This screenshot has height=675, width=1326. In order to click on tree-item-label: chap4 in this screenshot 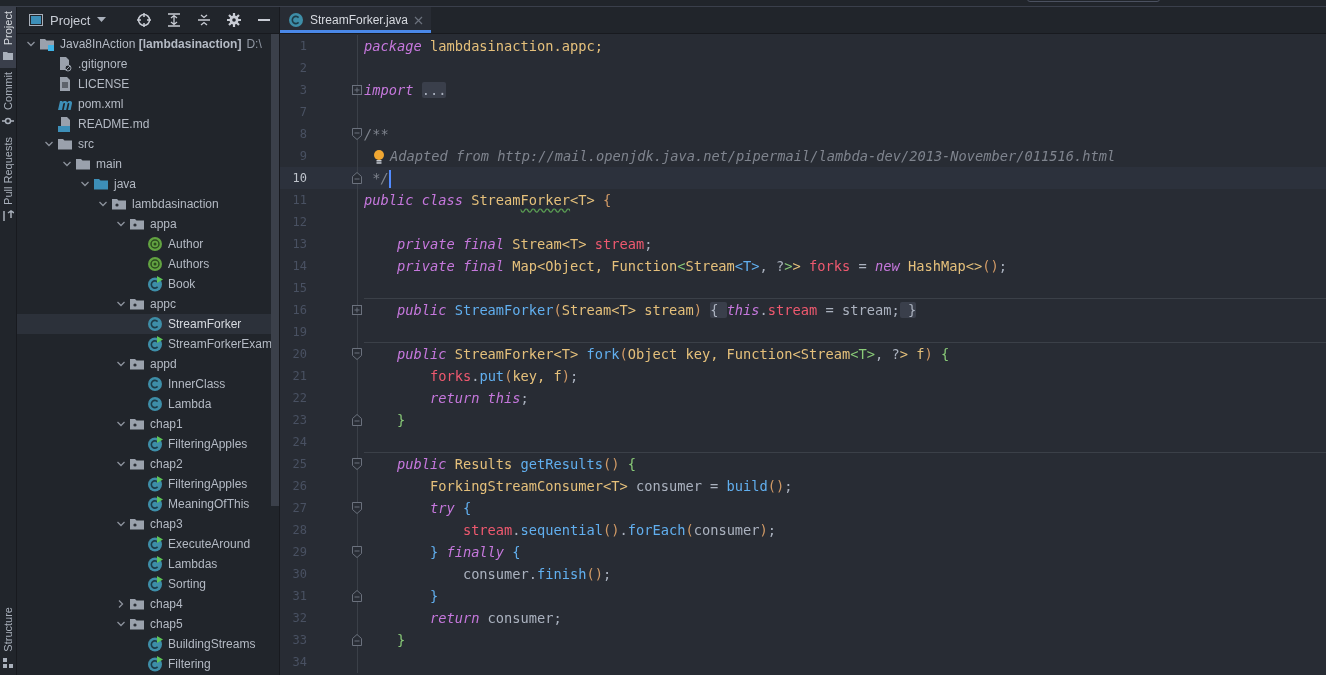, I will do `click(166, 604)`.